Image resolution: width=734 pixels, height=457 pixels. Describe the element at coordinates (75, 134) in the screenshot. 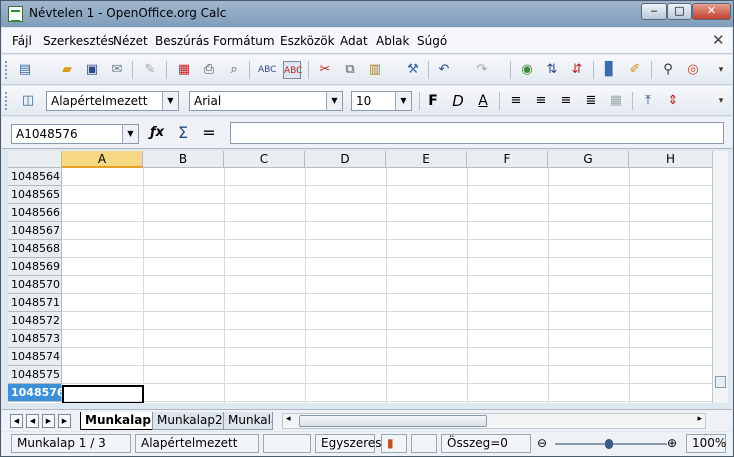

I see `name-box: A1048576 ▼` at that location.